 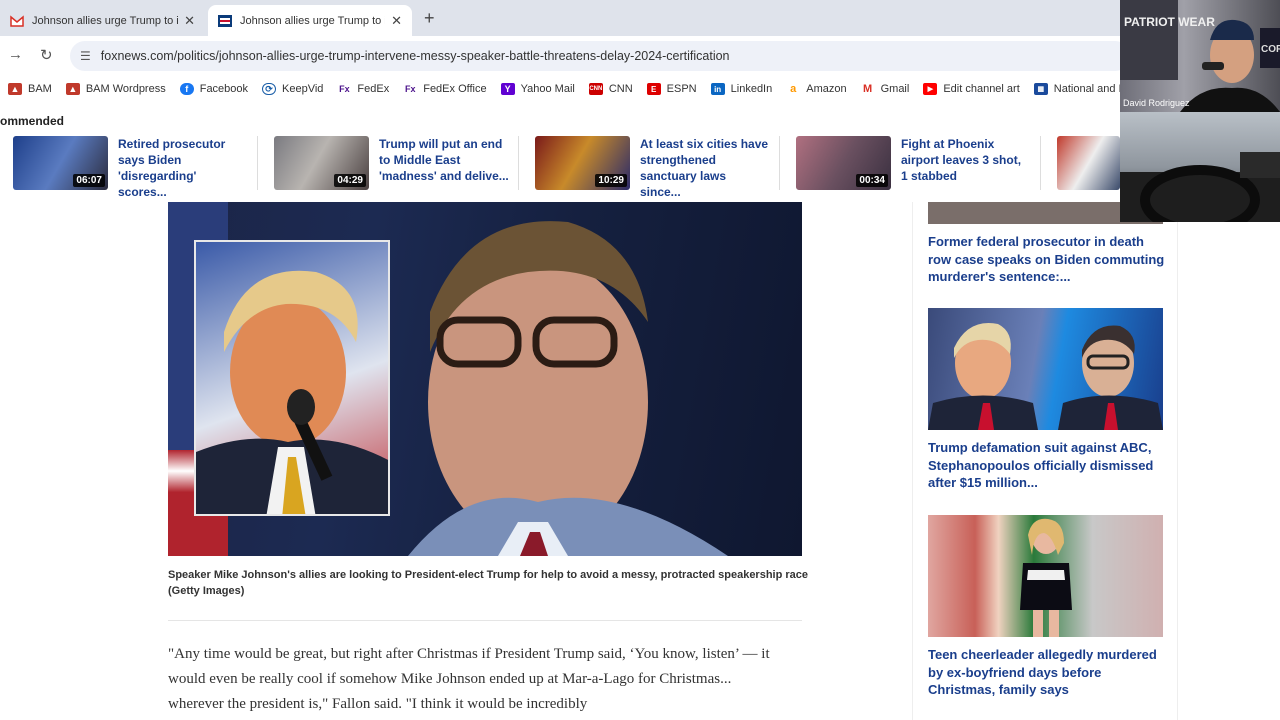 What do you see at coordinates (269, 89) in the screenshot?
I see `keepvid-icon: ⟳` at bounding box center [269, 89].